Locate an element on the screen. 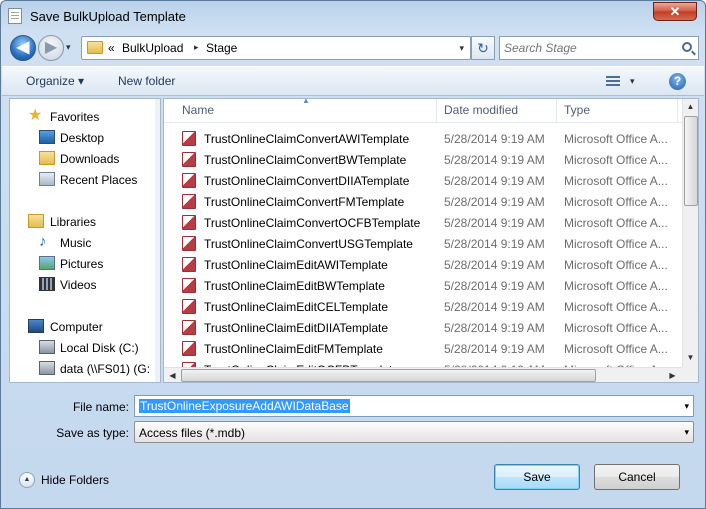 Image resolution: width=706 pixels, height=509 pixels. column-type: Type is located at coordinates (577, 110).